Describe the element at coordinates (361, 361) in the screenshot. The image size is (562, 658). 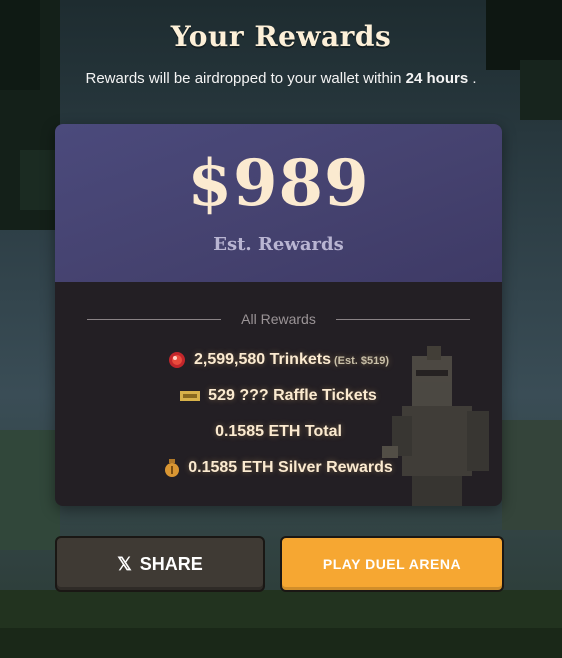
I see `reward-trinkets-estimate: (Est. $519)` at that location.